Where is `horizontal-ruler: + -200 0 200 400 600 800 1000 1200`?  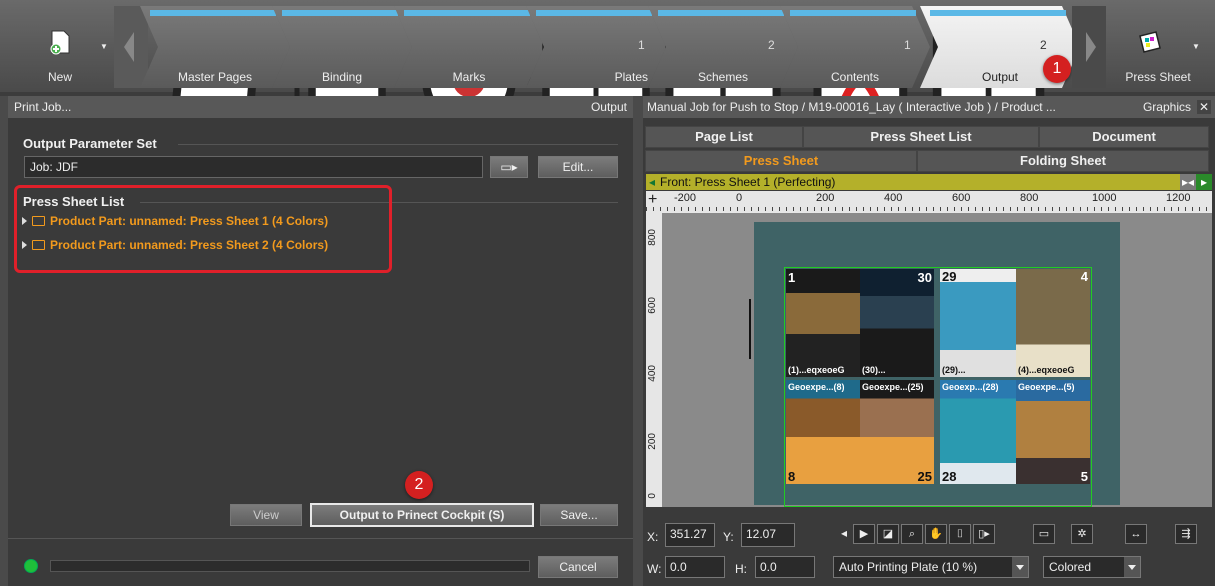
horizontal-ruler: + -200 0 200 400 600 800 1000 1200 is located at coordinates (929, 202).